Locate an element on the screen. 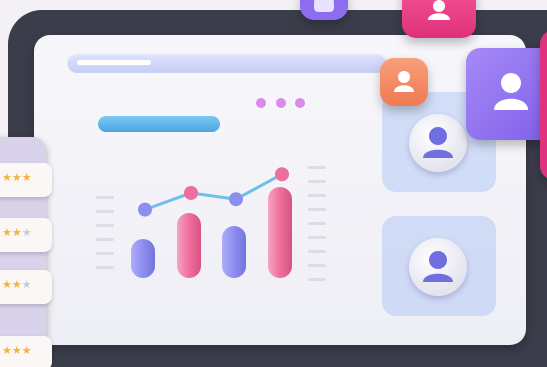  grid-ticks-right is located at coordinates (317, 223).